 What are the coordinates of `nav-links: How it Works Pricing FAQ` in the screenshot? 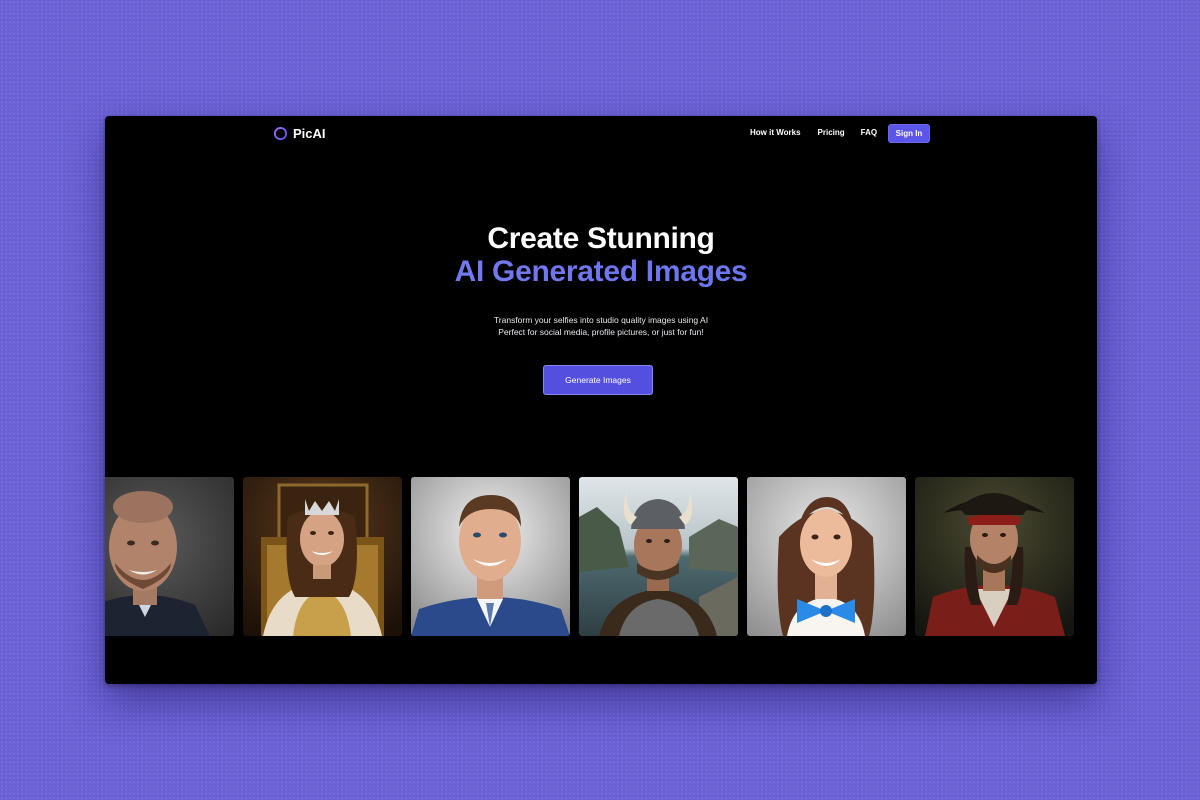 It's located at (813, 132).